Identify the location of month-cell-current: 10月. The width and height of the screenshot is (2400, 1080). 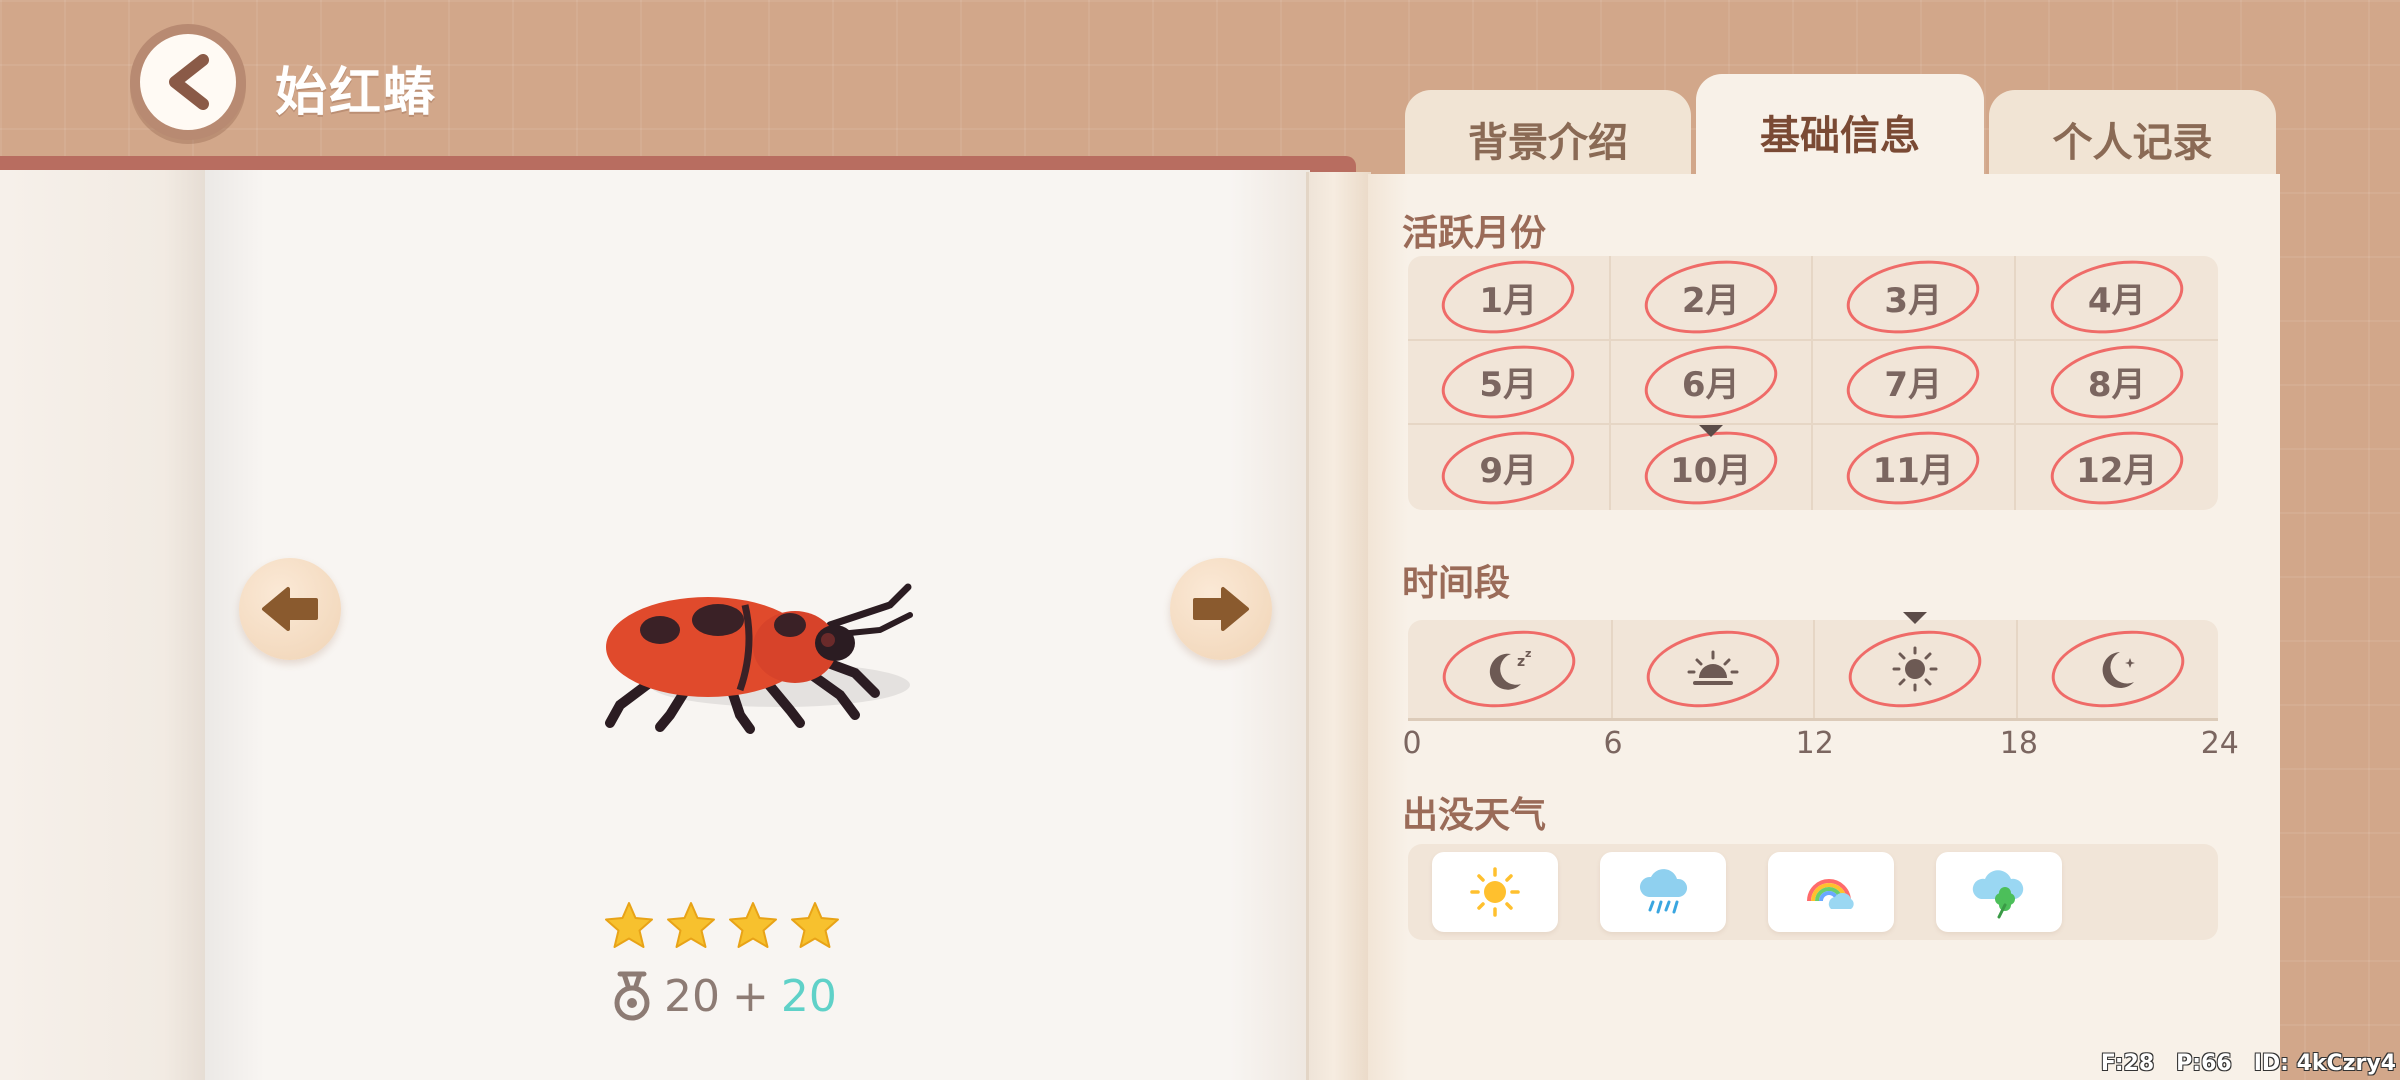
(1712, 467).